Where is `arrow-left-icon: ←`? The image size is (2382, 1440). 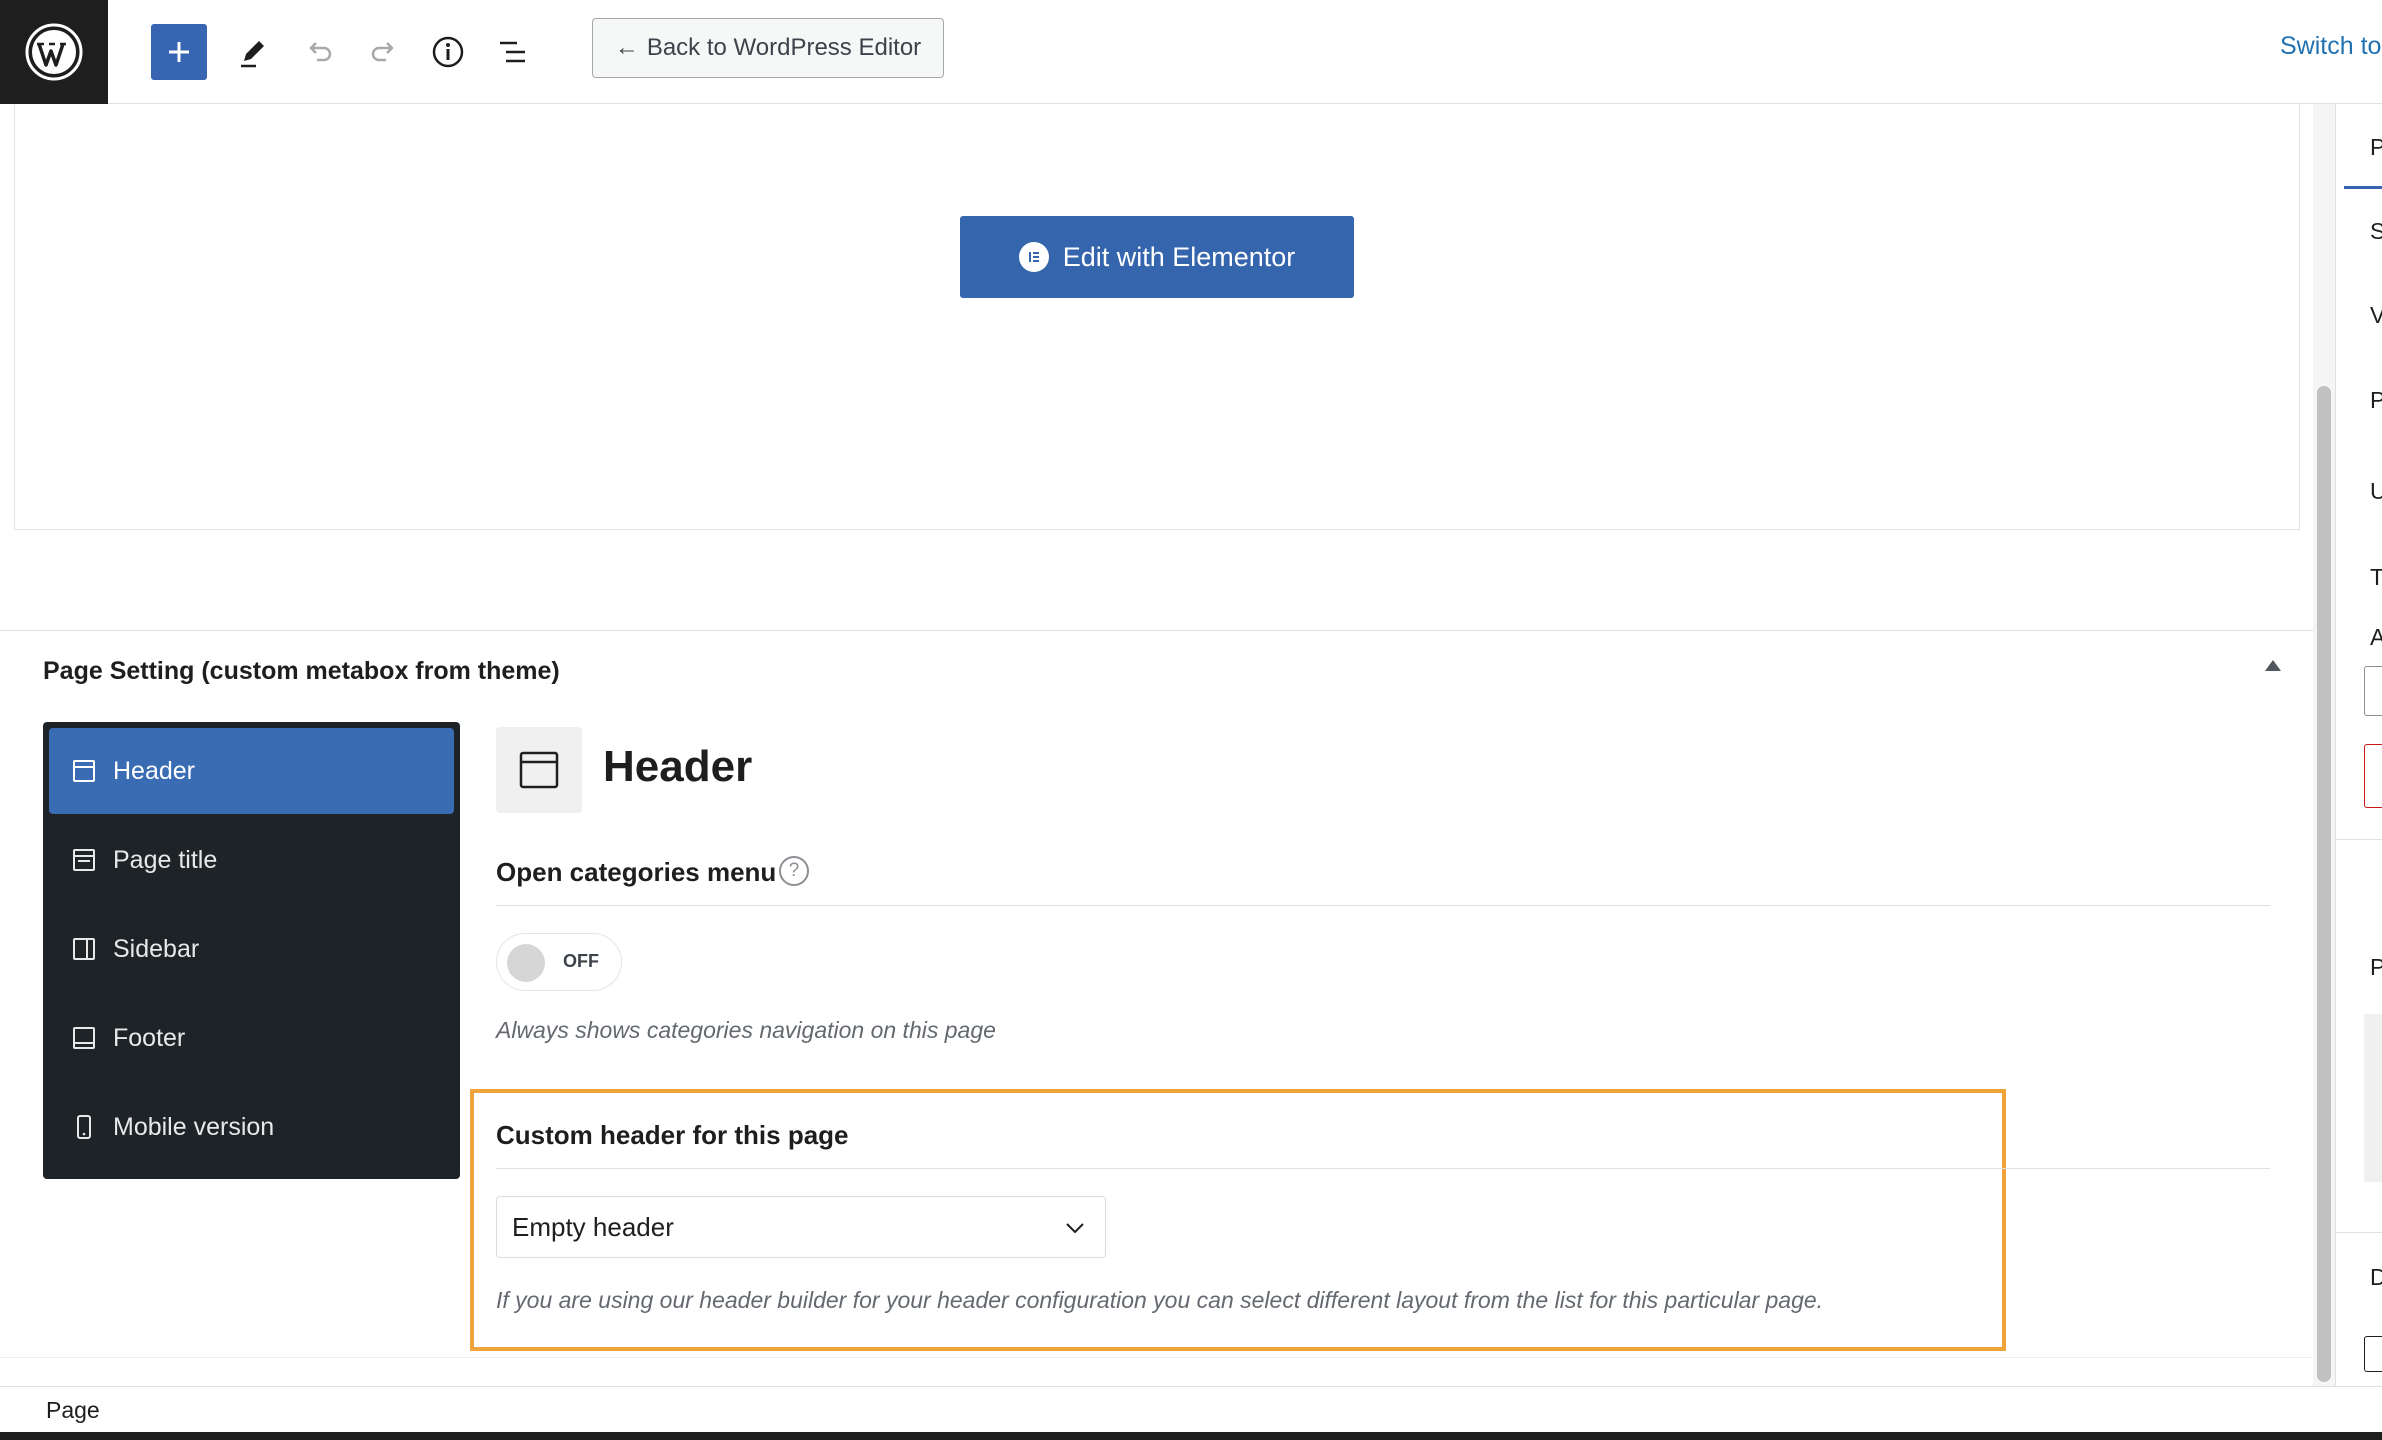 arrow-left-icon: ← is located at coordinates (626, 47).